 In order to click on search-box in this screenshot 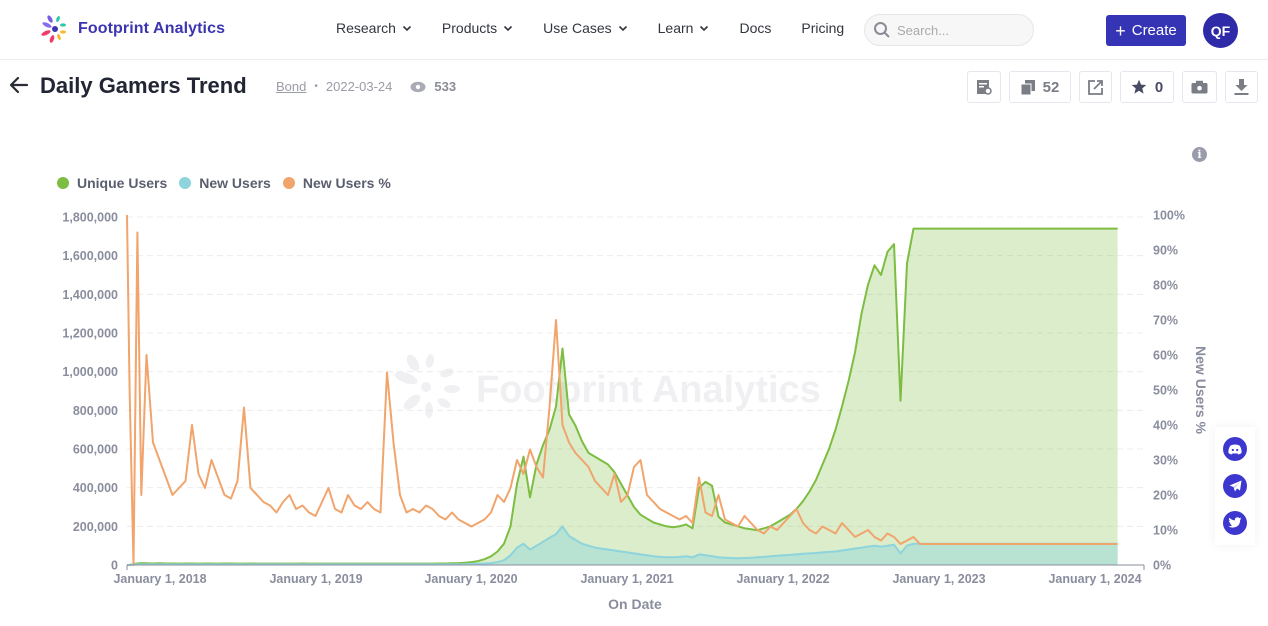, I will do `click(949, 30)`.